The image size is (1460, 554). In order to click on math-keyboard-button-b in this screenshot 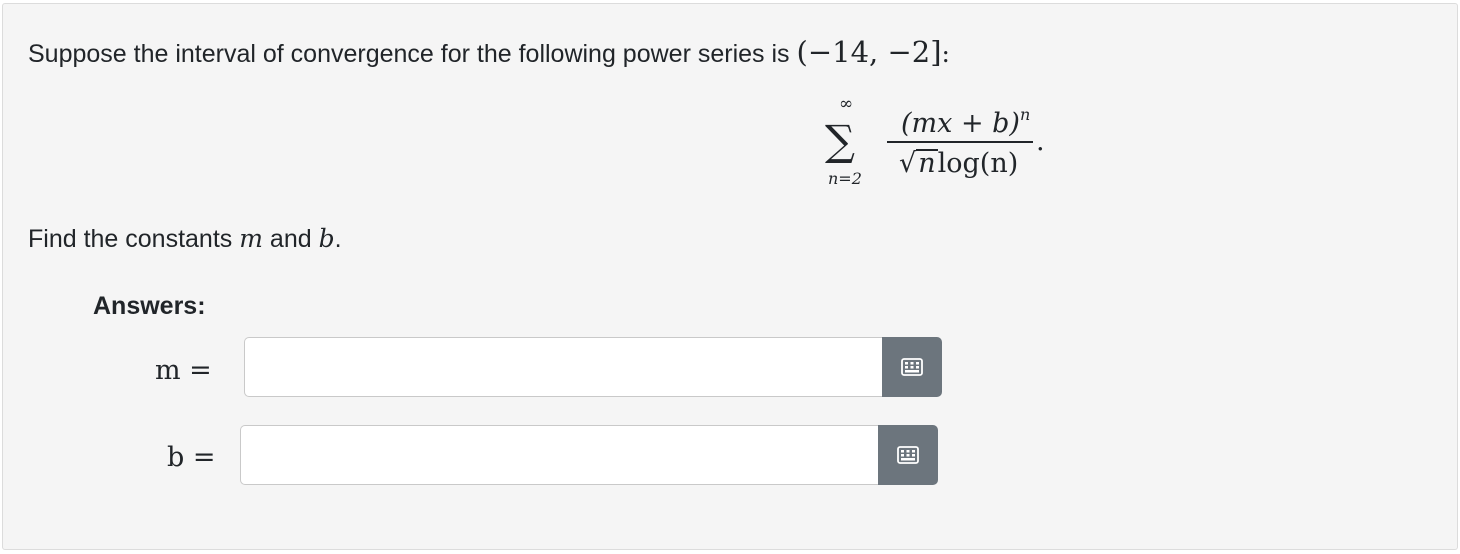, I will do `click(908, 455)`.